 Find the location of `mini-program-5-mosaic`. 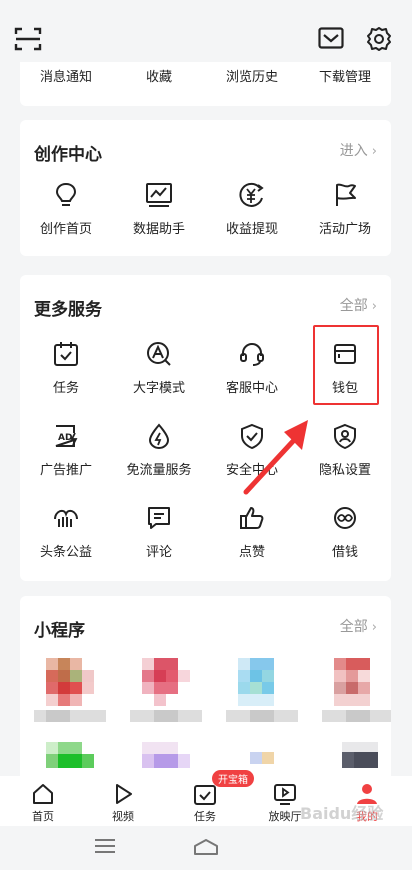

mini-program-5-mosaic is located at coordinates (76, 759).